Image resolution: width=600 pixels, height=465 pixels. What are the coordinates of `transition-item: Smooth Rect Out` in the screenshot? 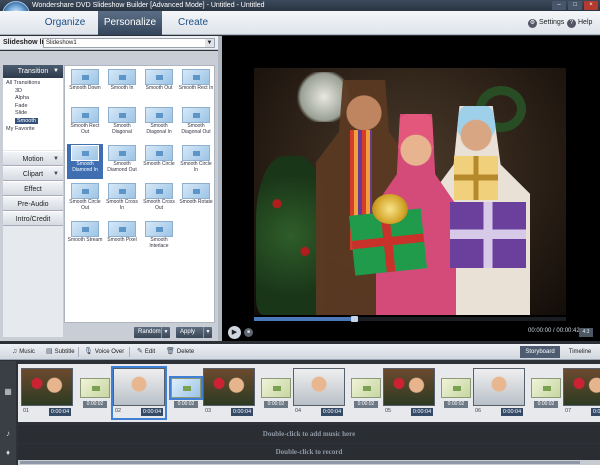 It's located at (85, 123).